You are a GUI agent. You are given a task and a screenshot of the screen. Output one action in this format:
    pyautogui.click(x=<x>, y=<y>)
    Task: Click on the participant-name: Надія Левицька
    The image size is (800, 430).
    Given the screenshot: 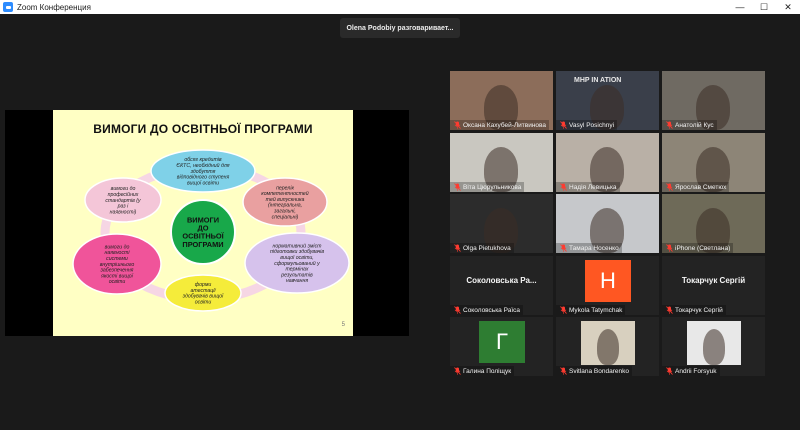 What is the action you would take?
    pyautogui.click(x=588, y=187)
    